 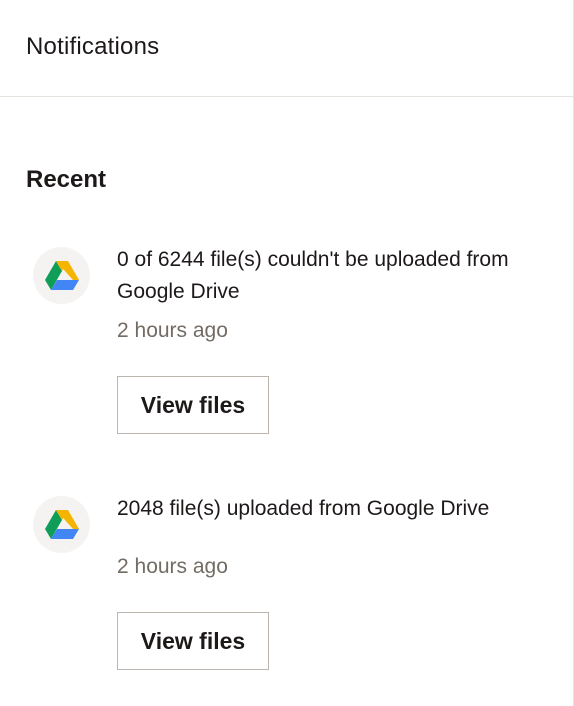 What do you see at coordinates (303, 508) in the screenshot?
I see `notification-text: 2048 file(s) uploaded from Google Drive` at bounding box center [303, 508].